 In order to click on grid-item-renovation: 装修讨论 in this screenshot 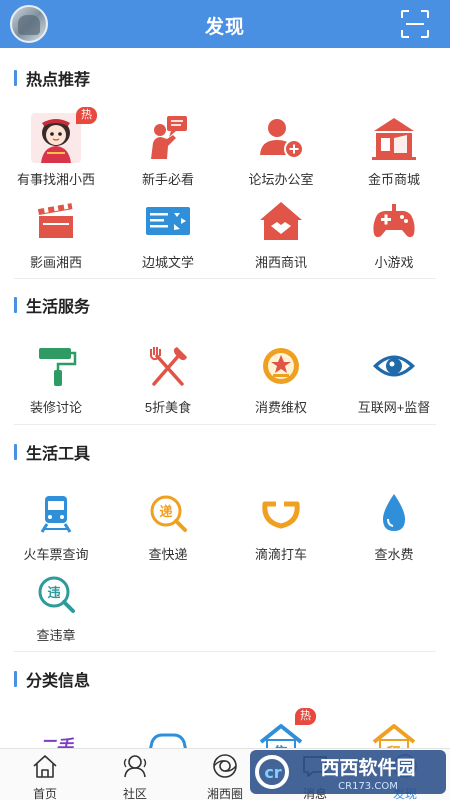, I will do `click(56, 378)`.